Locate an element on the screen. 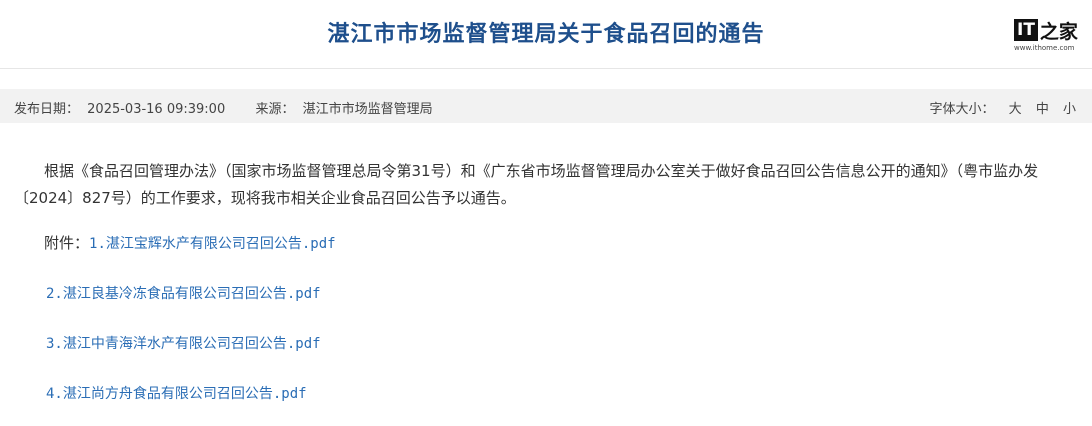 The image size is (1092, 426). ithome-logo: IT 之家 www.ithome.com is located at coordinates (1046, 38).